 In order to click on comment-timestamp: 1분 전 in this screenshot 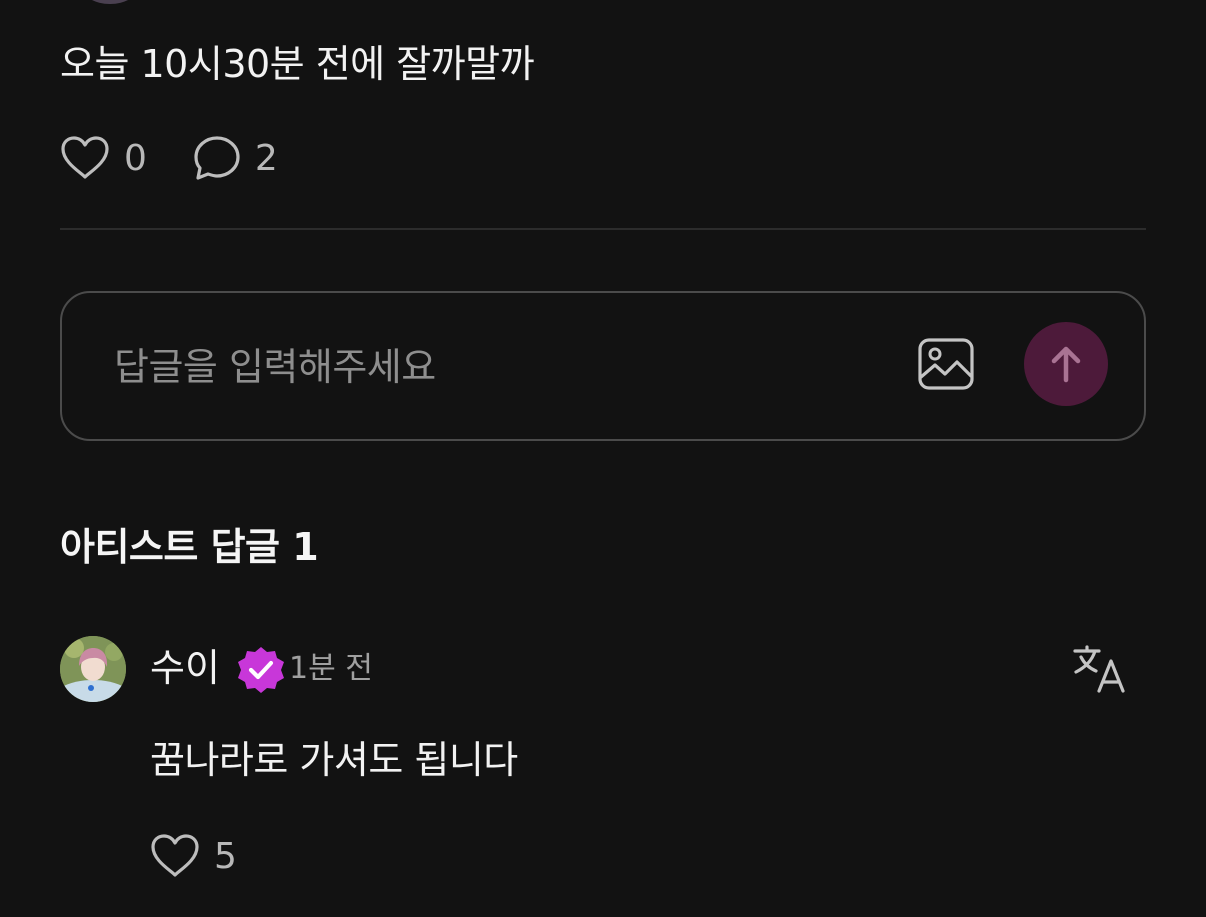, I will do `click(331, 668)`.